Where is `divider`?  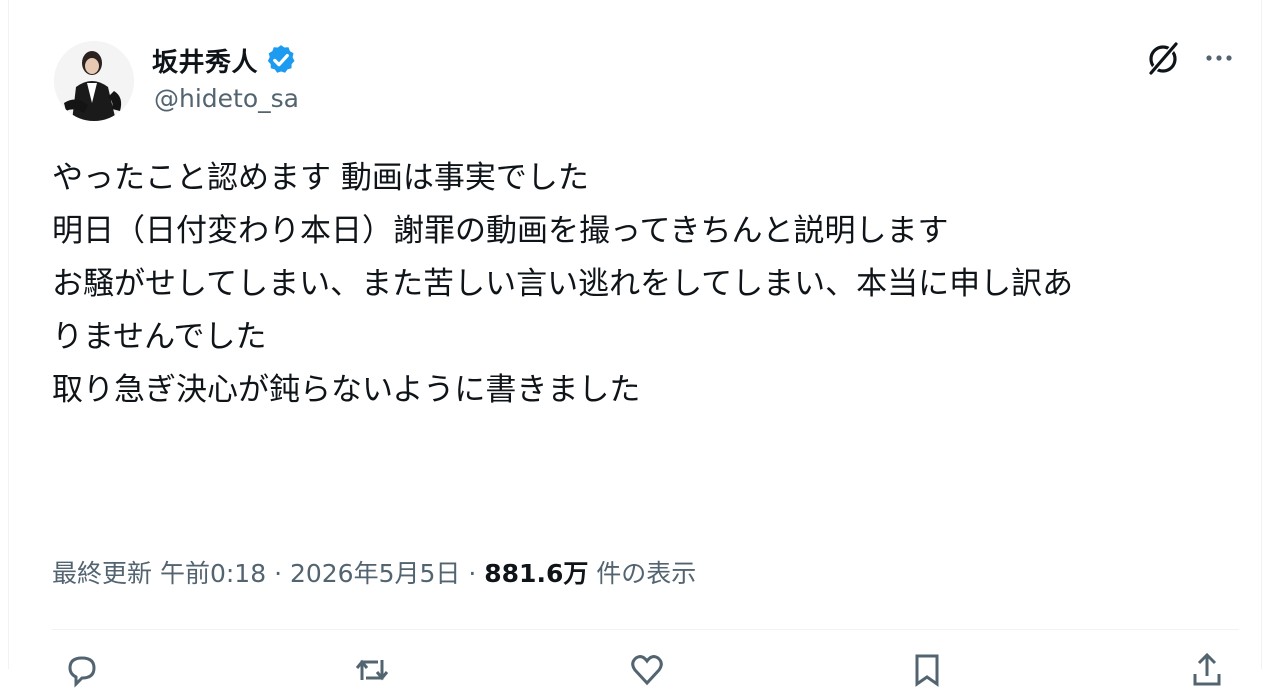
divider is located at coordinates (645, 629).